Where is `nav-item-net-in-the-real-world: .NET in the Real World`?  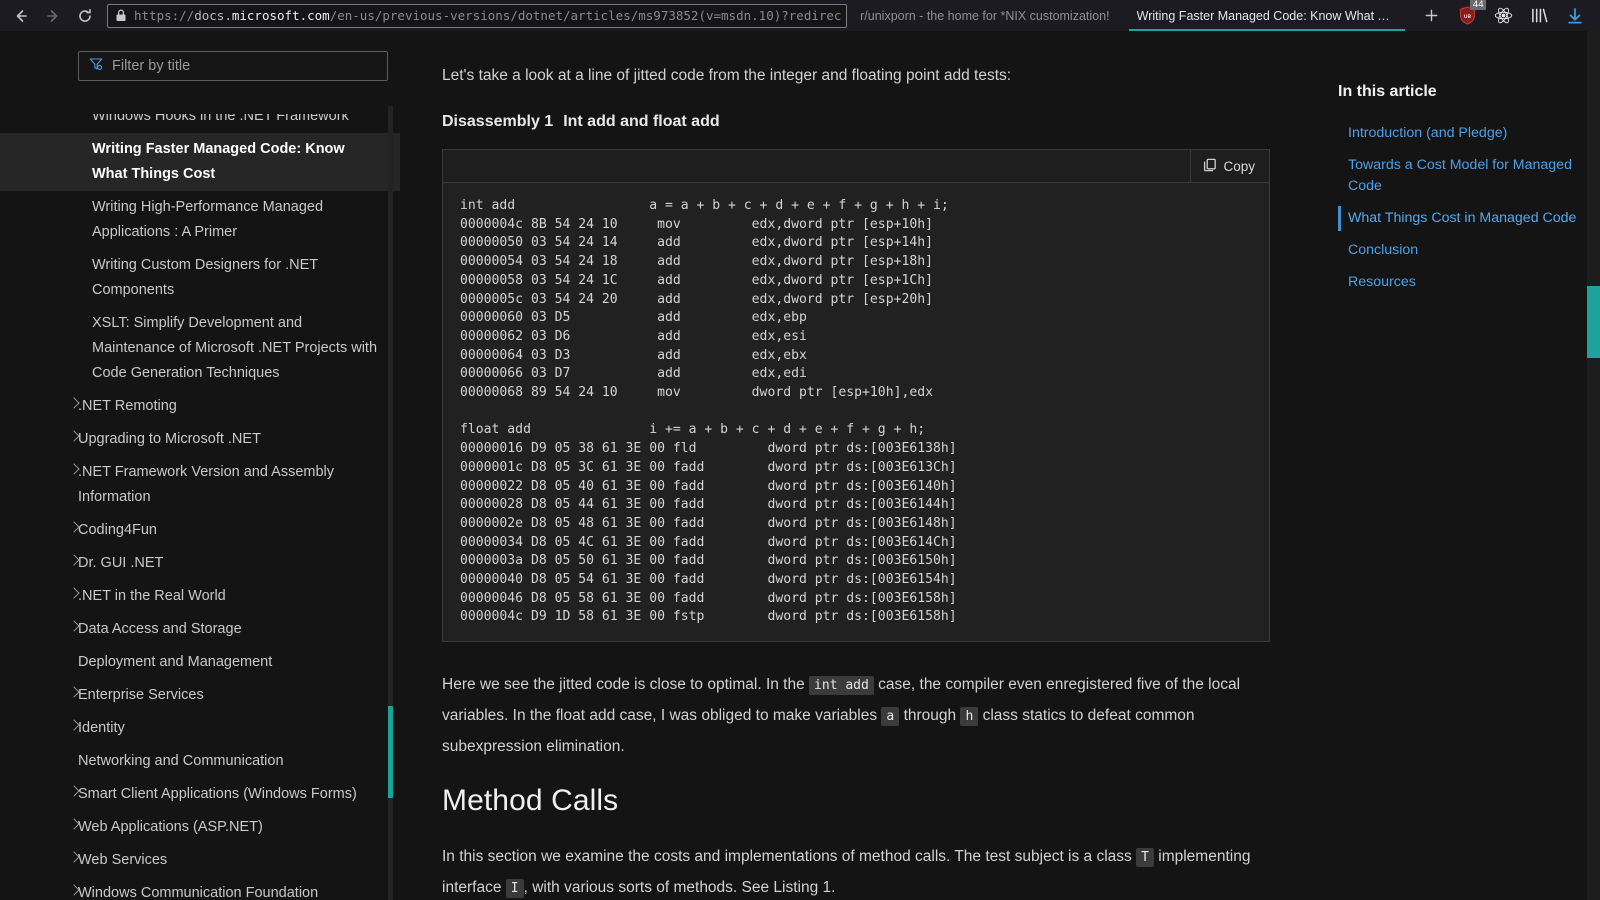
nav-item-net-in-the-real-world: .NET in the Real World is located at coordinates (200, 596).